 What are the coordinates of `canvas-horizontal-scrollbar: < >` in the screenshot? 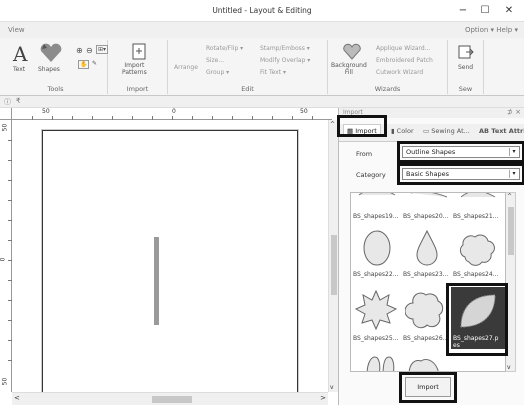 It's located at (170, 398).